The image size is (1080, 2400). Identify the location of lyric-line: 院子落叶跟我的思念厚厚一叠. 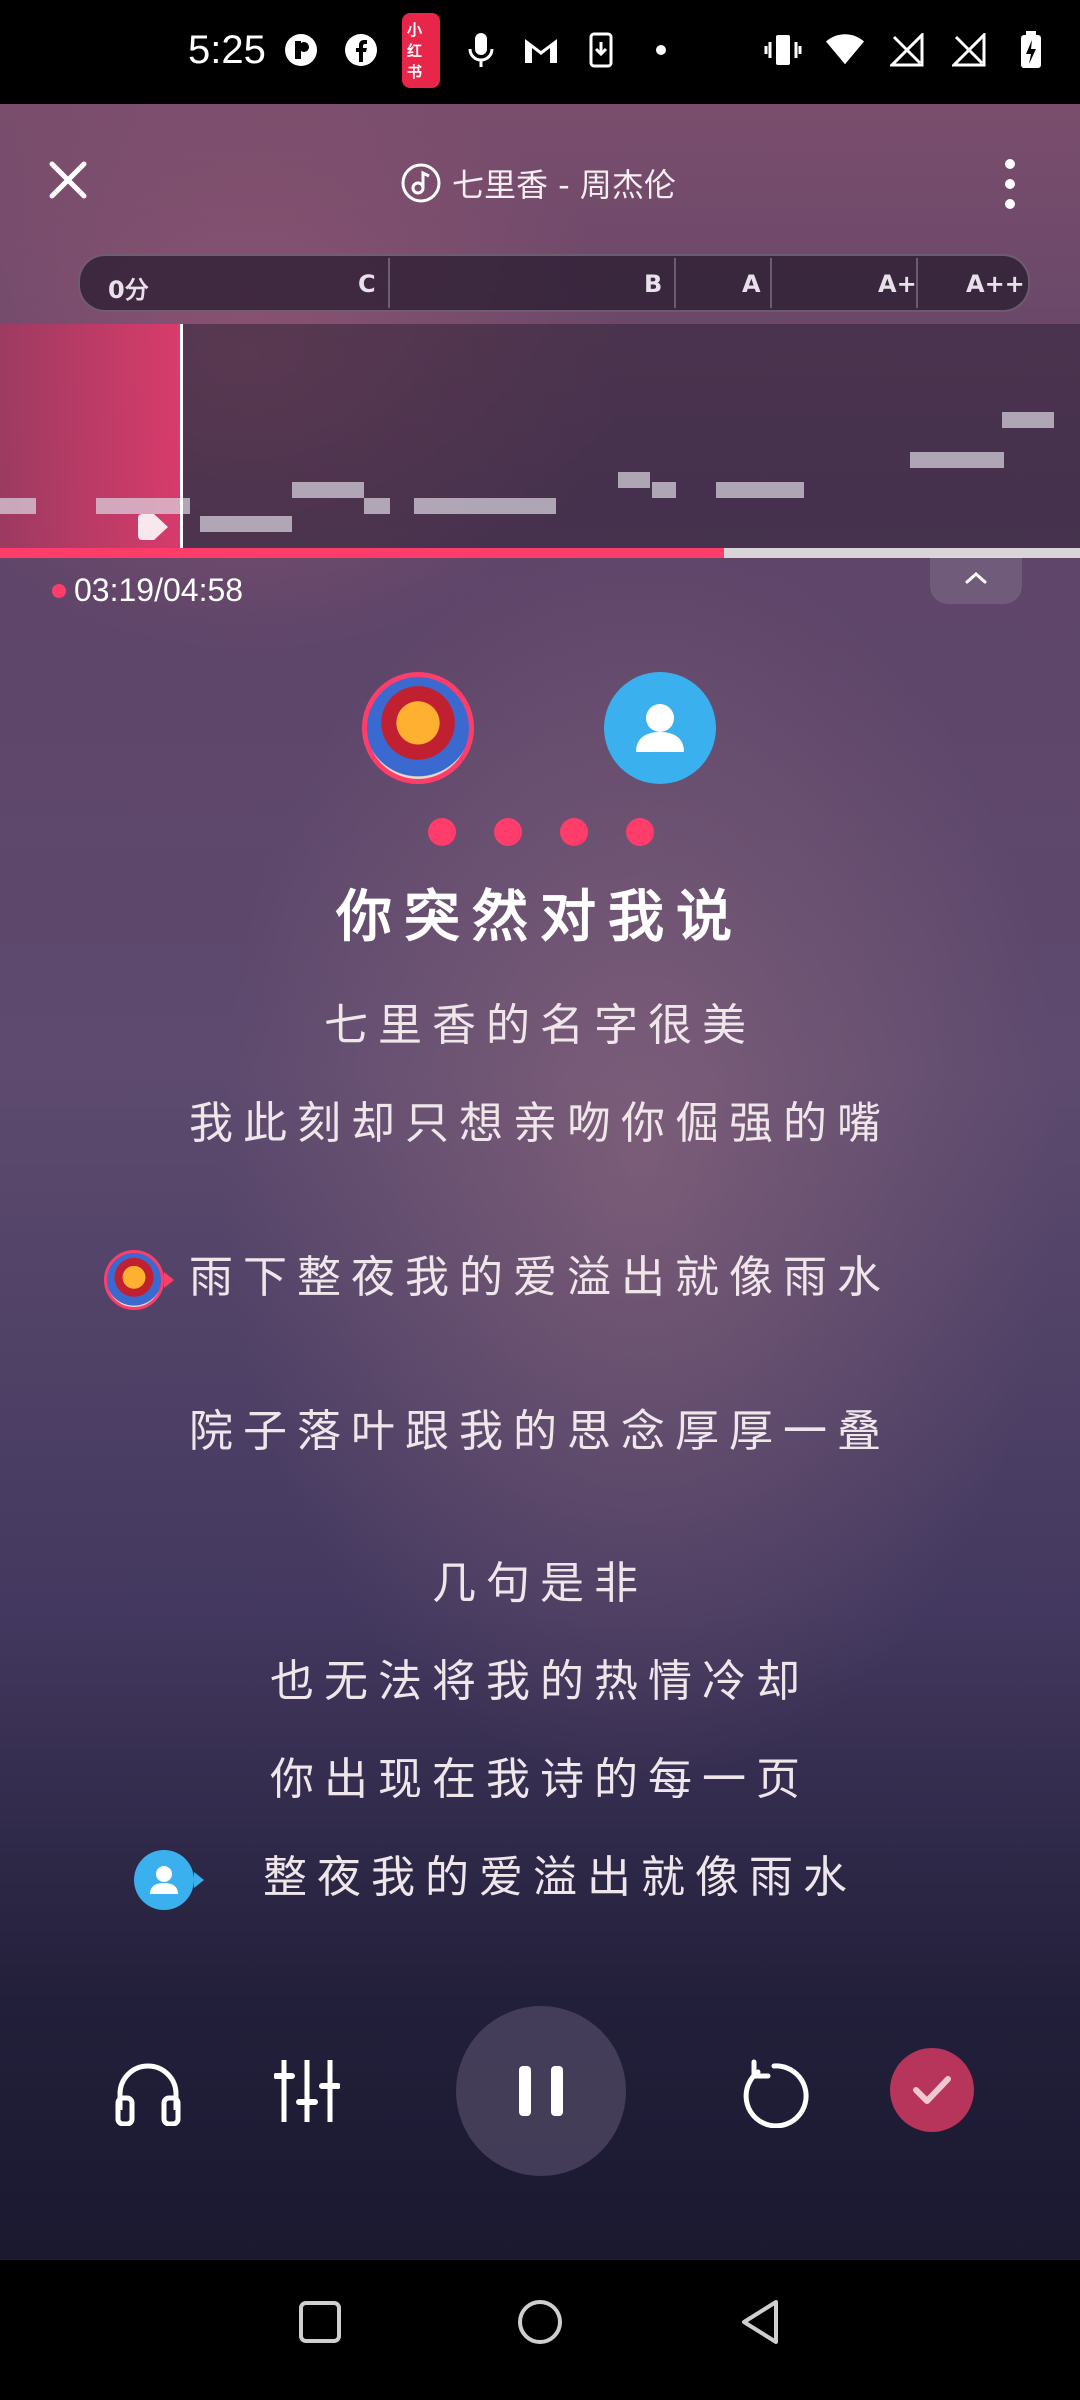
(540, 1431).